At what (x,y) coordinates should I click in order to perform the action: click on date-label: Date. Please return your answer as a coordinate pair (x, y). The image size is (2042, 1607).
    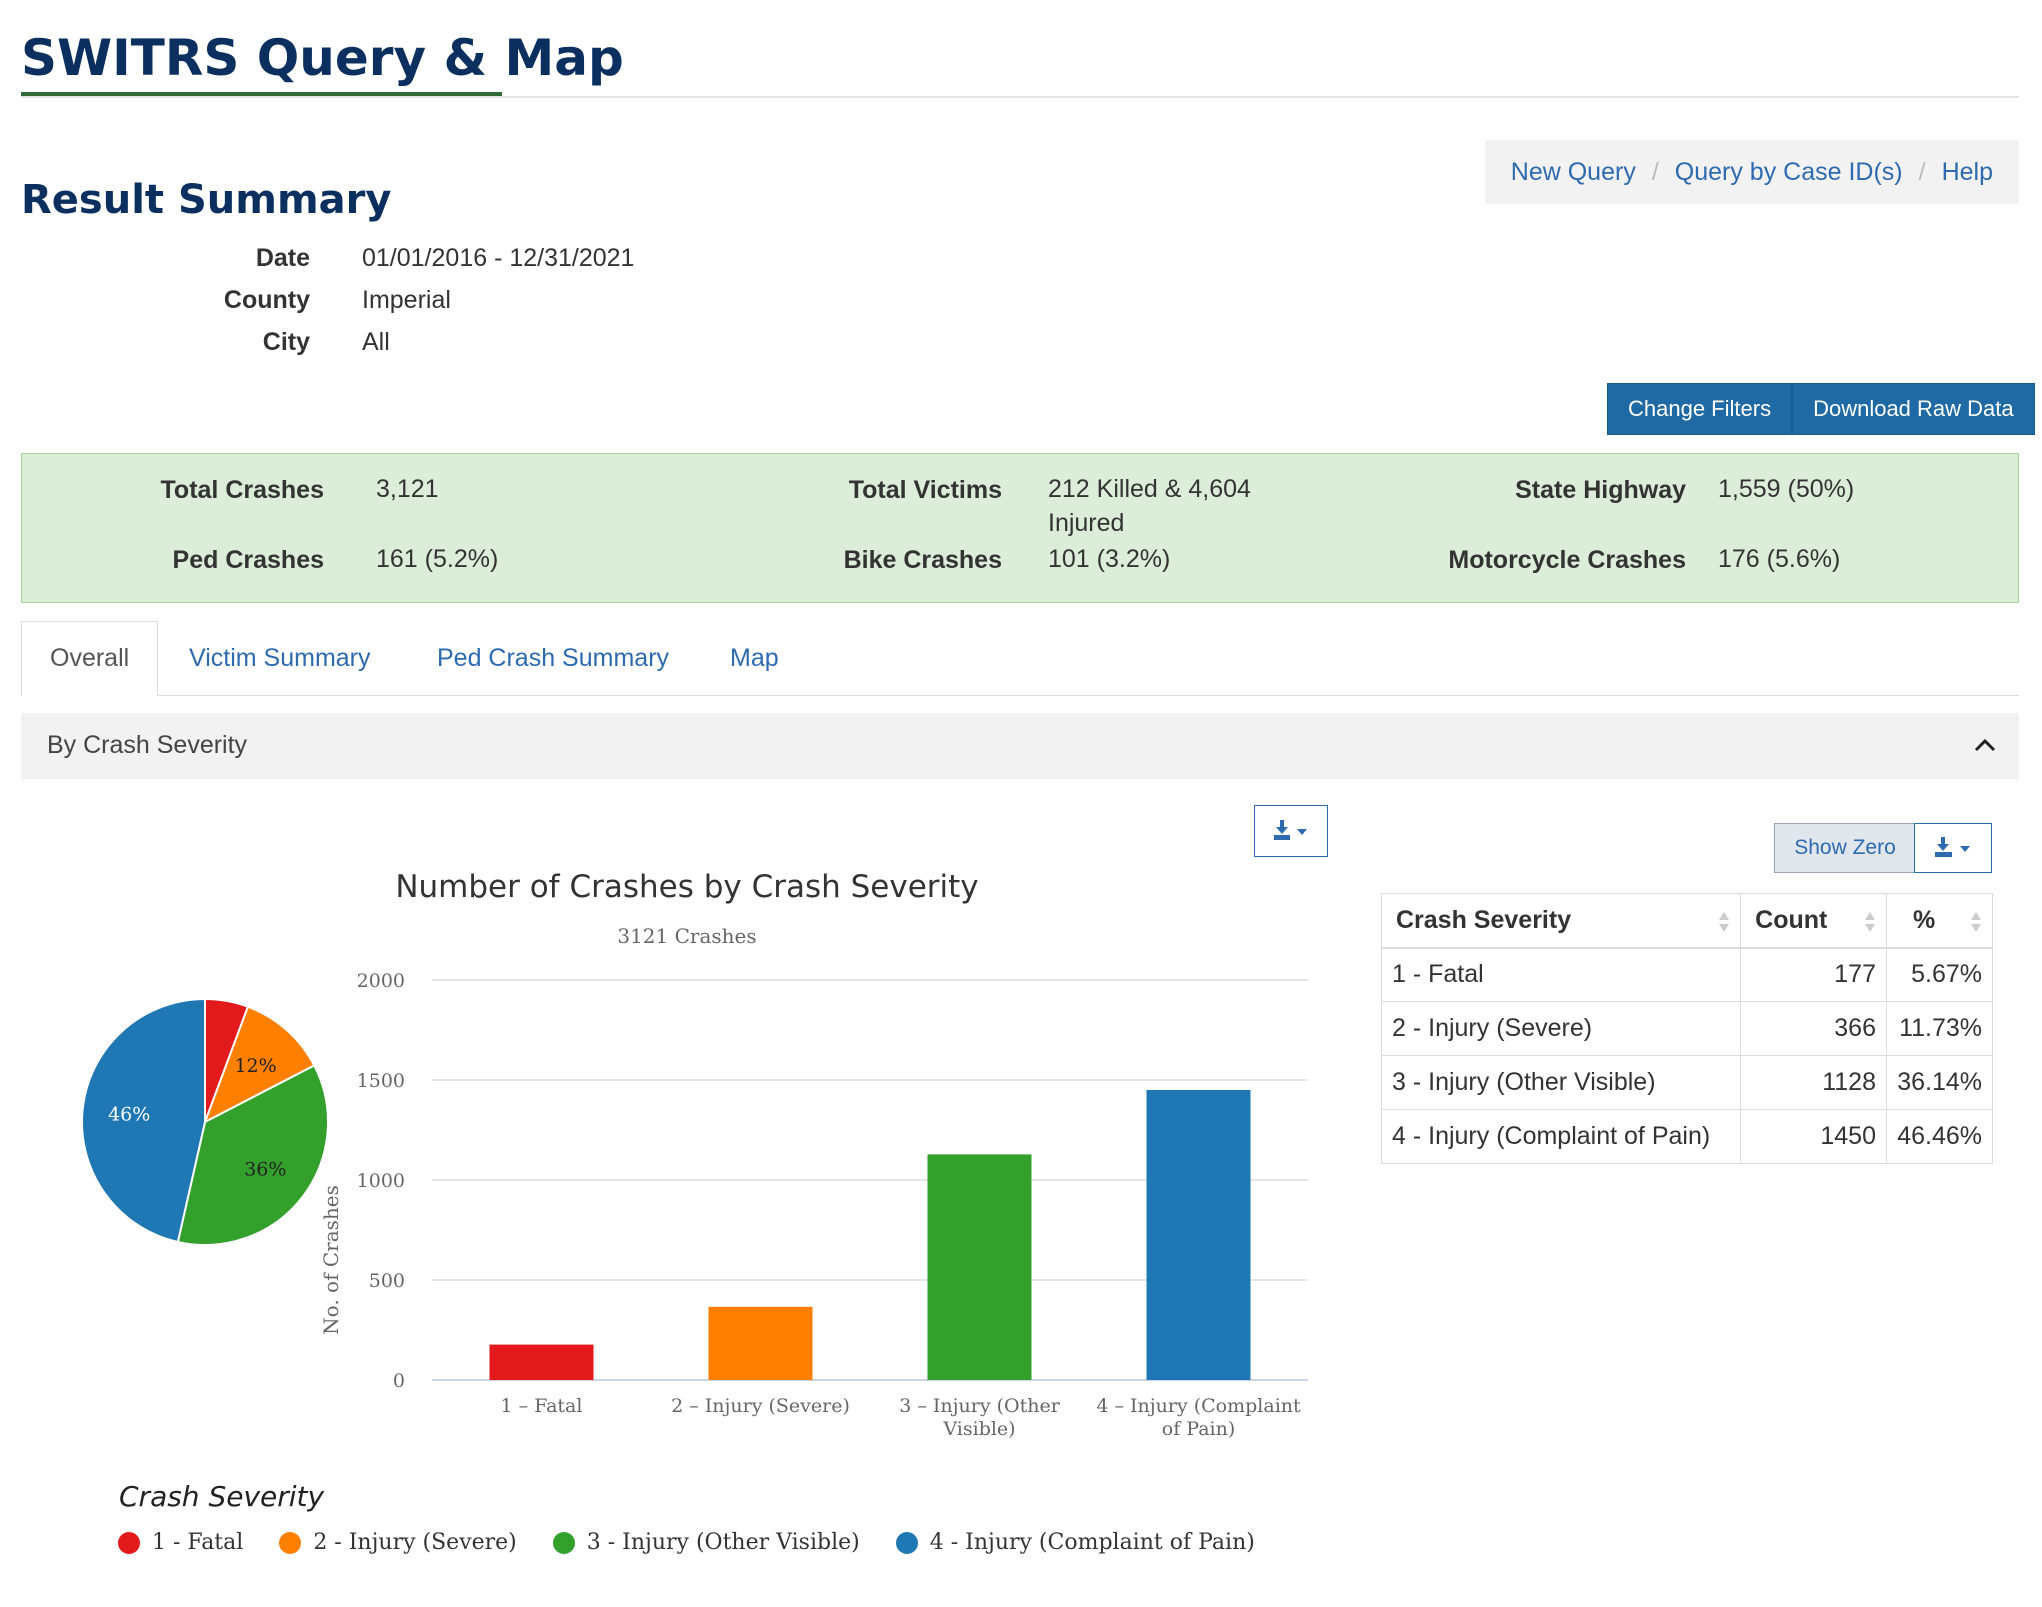
    Looking at the image, I should click on (282, 258).